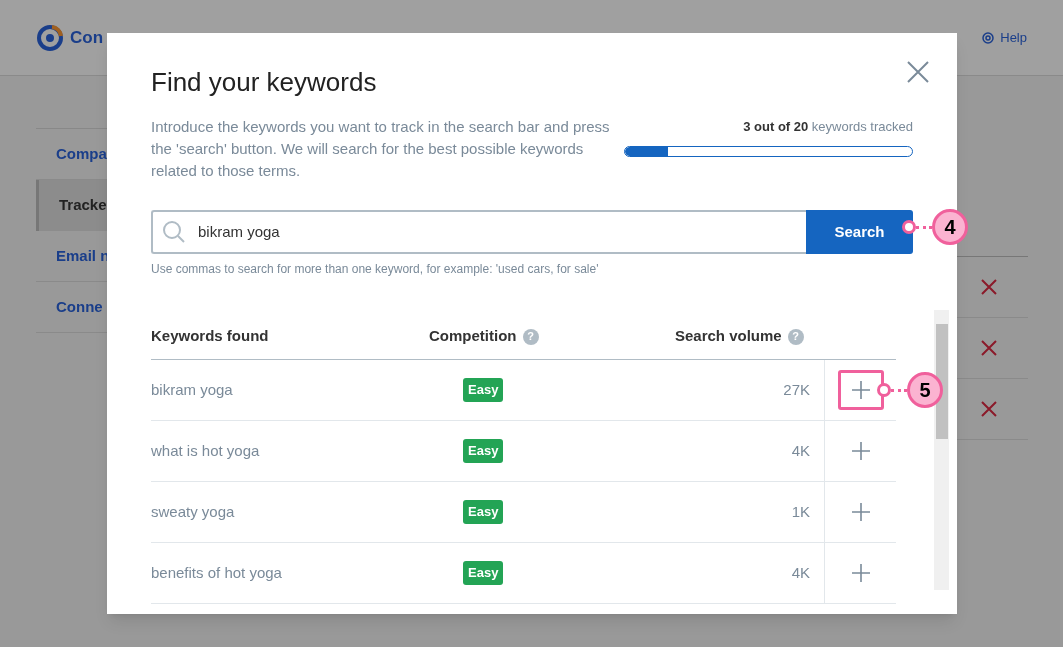 The height and width of the screenshot is (647, 1063). I want to click on sidebar-item: Tracke, so click(71, 205).